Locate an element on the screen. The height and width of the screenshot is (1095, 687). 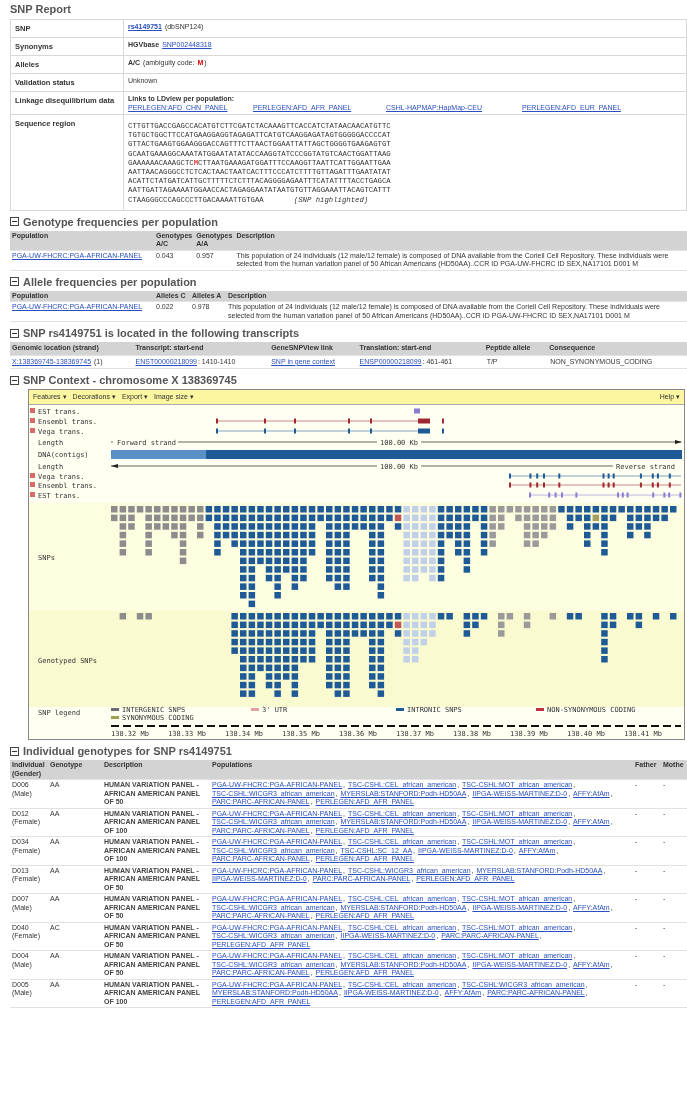
section-heading: Allele frequencies per population is located at coordinates (110, 281).